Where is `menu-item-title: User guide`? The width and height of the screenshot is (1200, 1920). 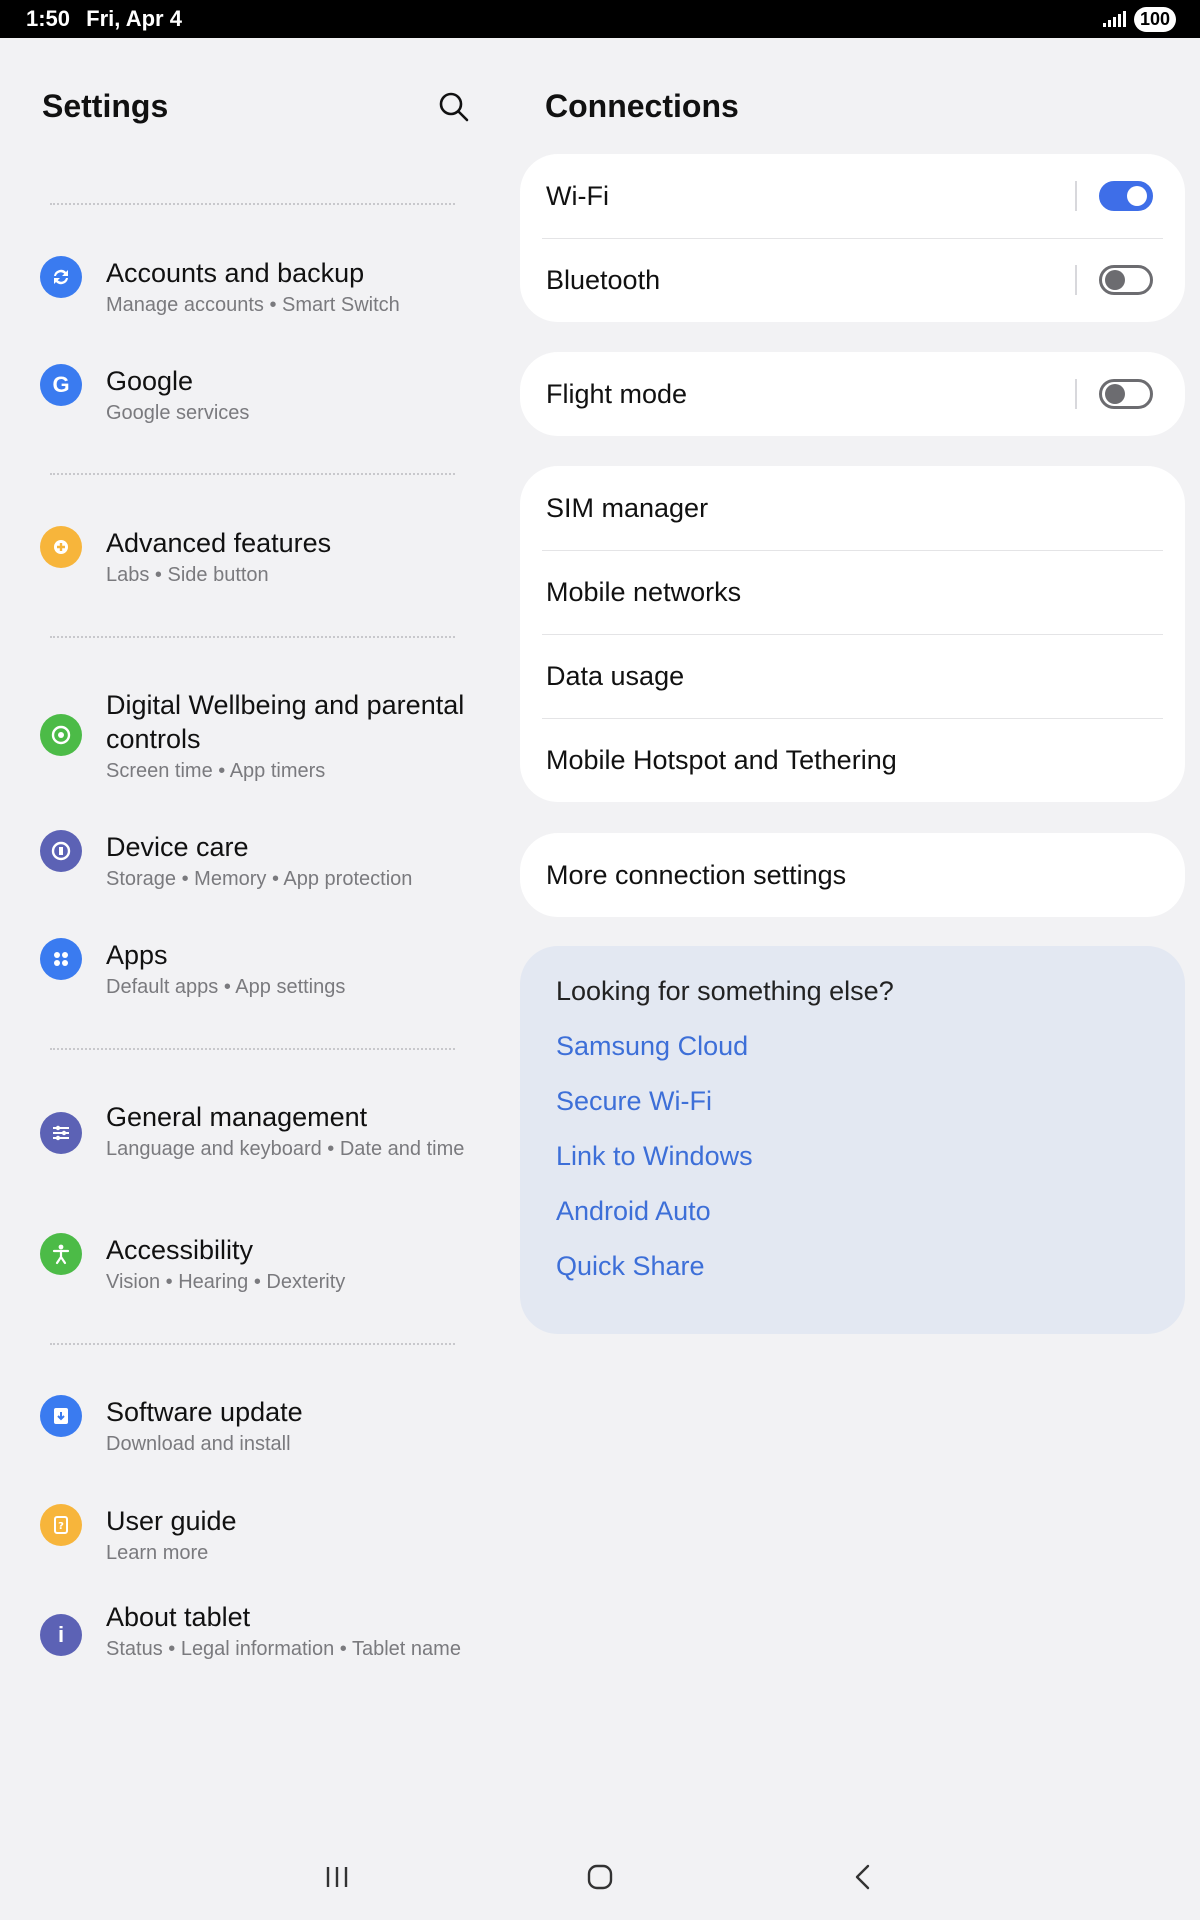 menu-item-title: User guide is located at coordinates (171, 1521).